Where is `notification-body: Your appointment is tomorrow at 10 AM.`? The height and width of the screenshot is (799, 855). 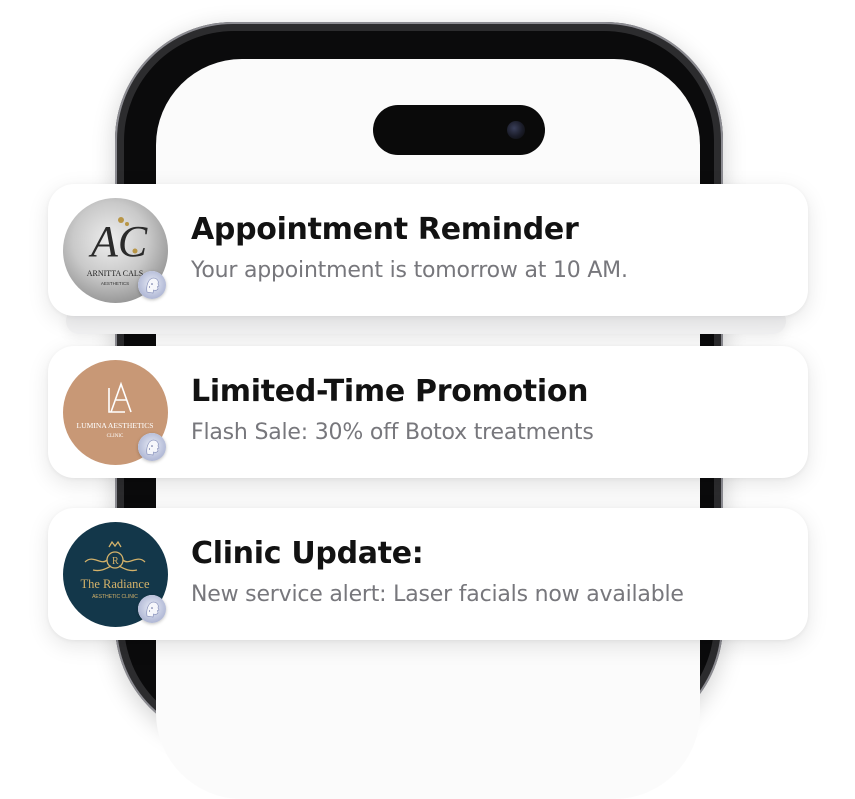
notification-body: Your appointment is tomorrow at 10 AM. is located at coordinates (409, 270).